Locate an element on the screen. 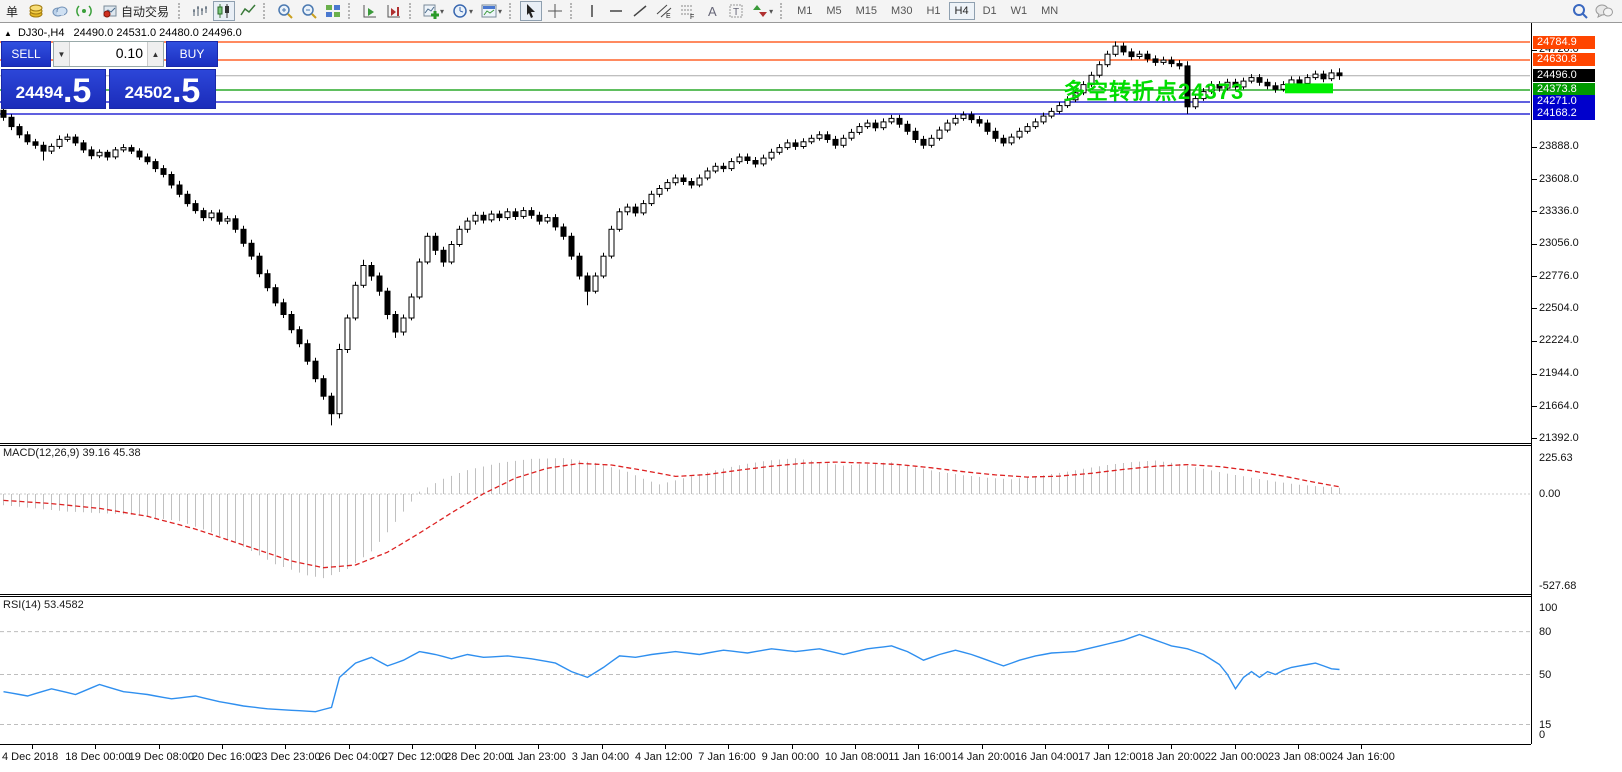  time-axis-label: 4 Jan 12:00 is located at coordinates (664, 757).